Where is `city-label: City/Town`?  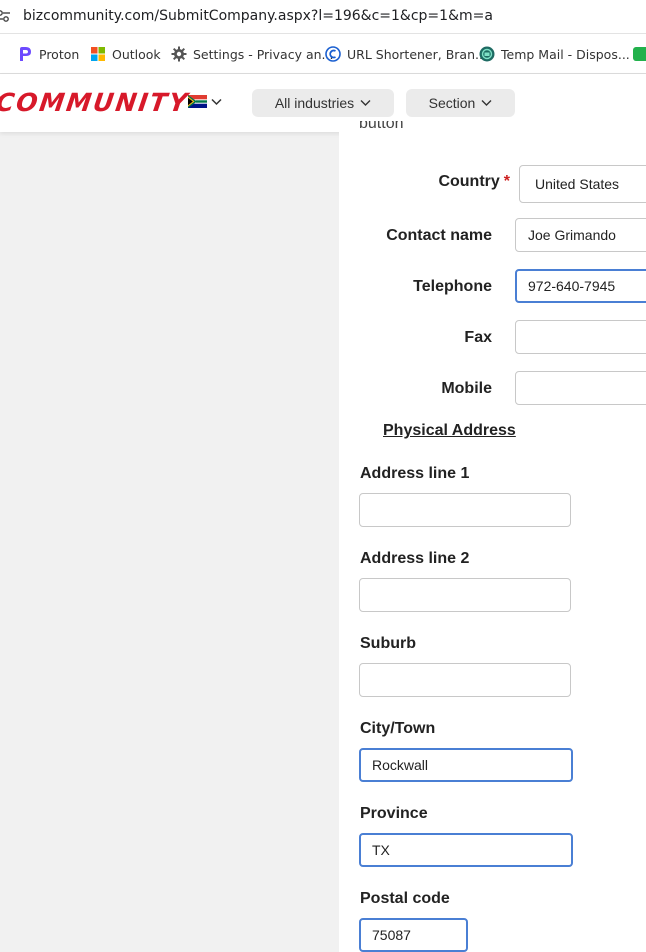
city-label: City/Town is located at coordinates (398, 728).